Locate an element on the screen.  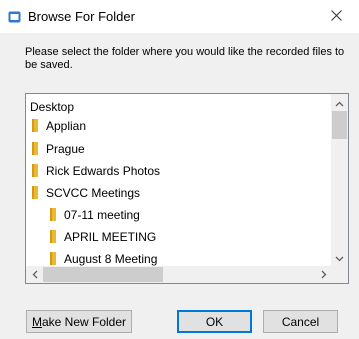
tree-item-07-11-meeting: 07-11 meeting is located at coordinates (95, 214).